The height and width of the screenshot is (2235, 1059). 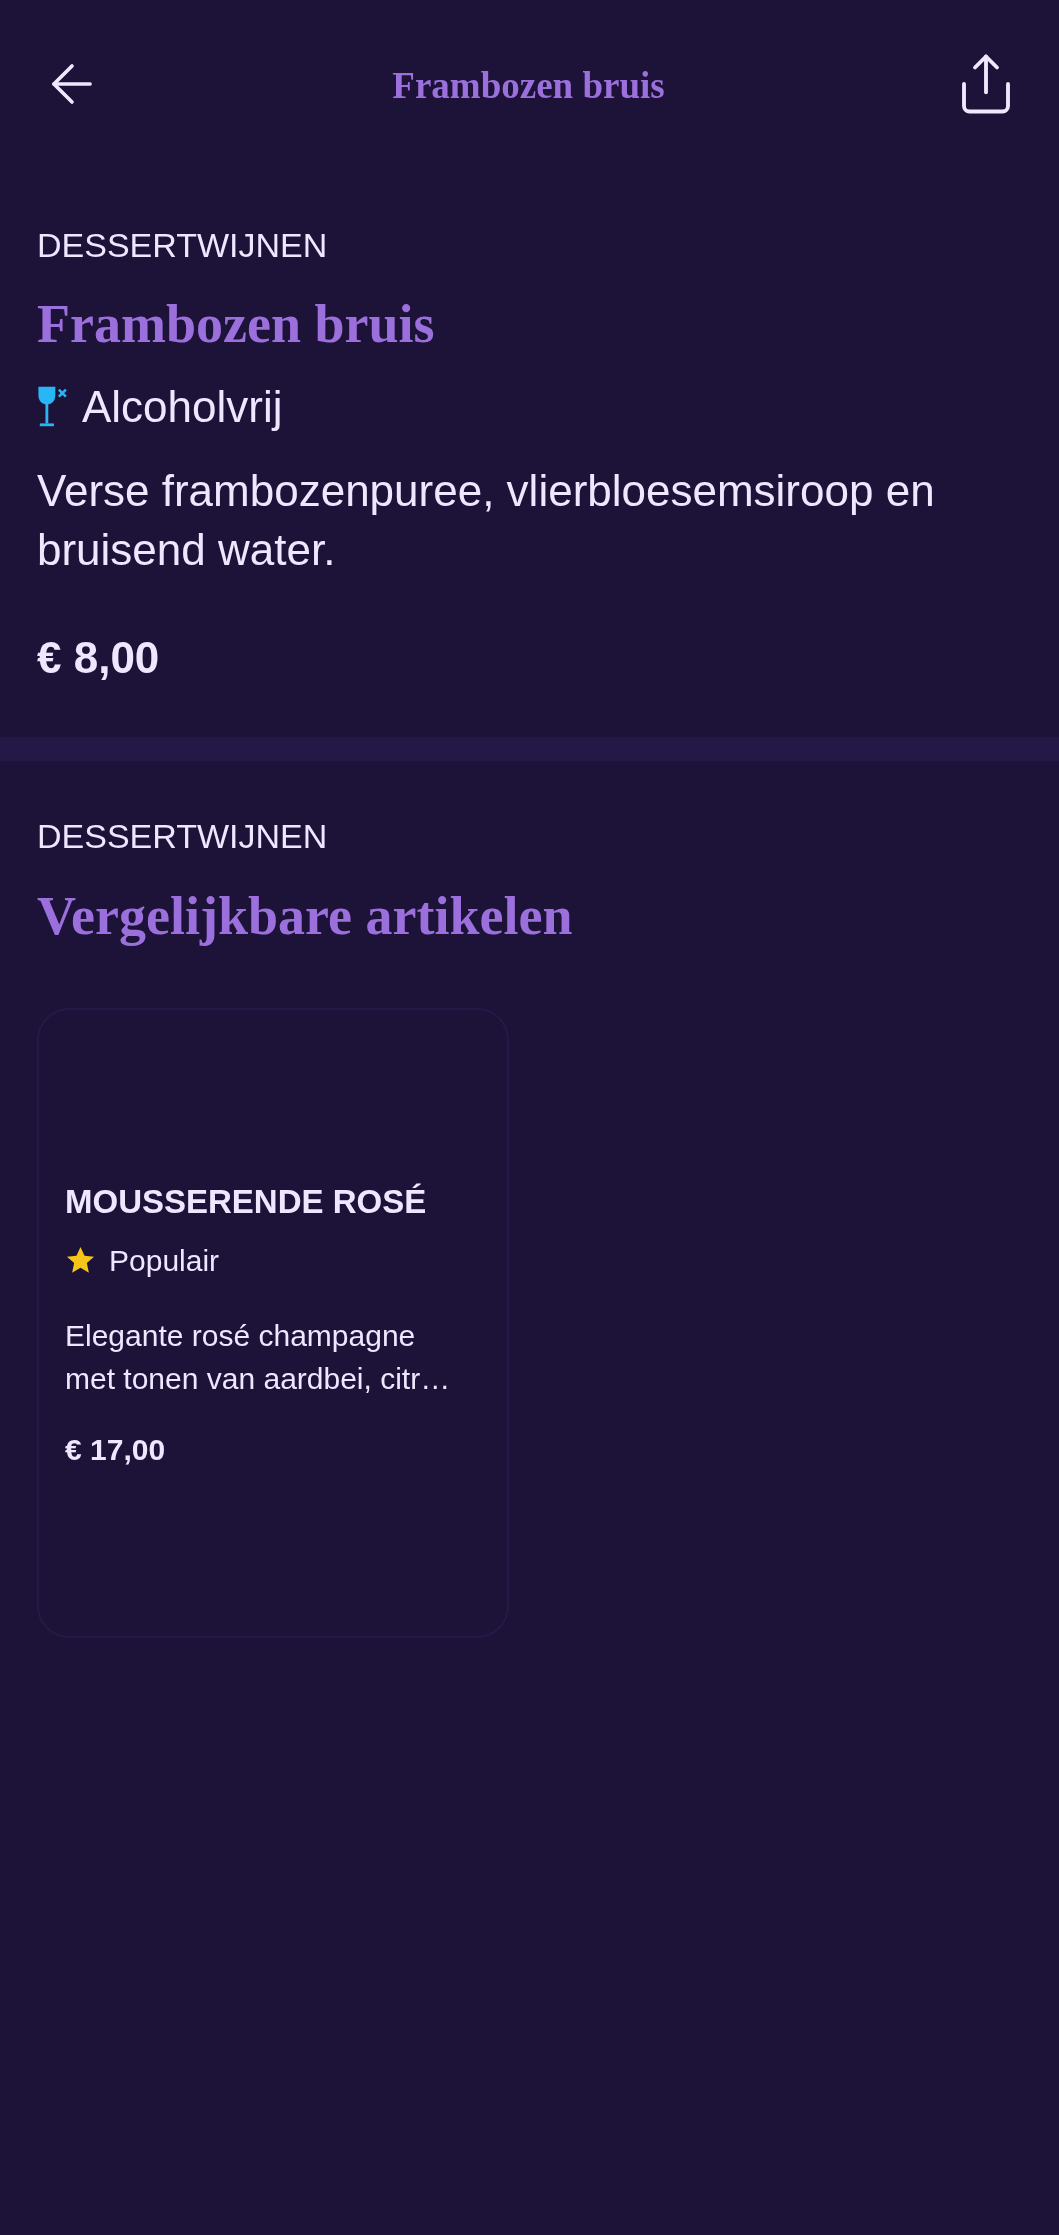 I want to click on alcohol-free-label: Alcoholvrij, so click(x=182, y=406).